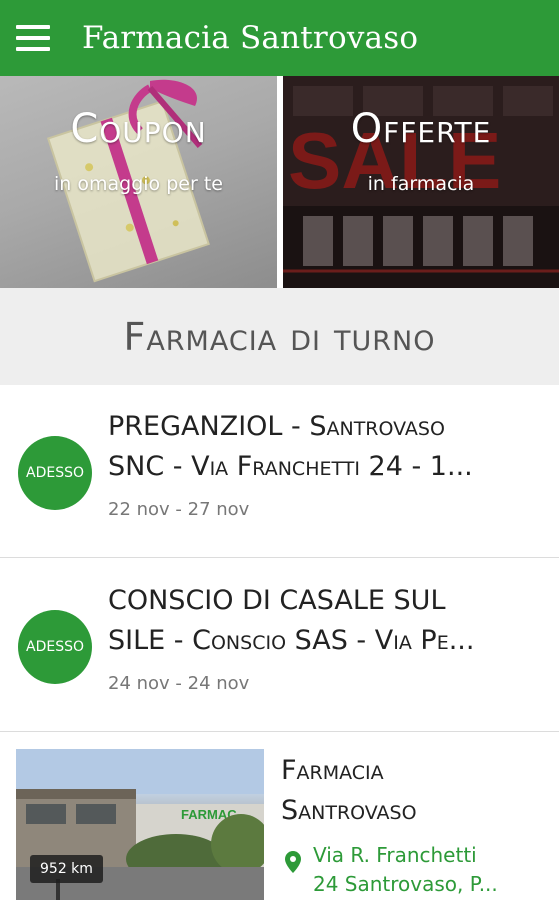 The height and width of the screenshot is (900, 559). Describe the element at coordinates (349, 810) in the screenshot. I see `pharmacy-name-line2: Santrovaso` at that location.